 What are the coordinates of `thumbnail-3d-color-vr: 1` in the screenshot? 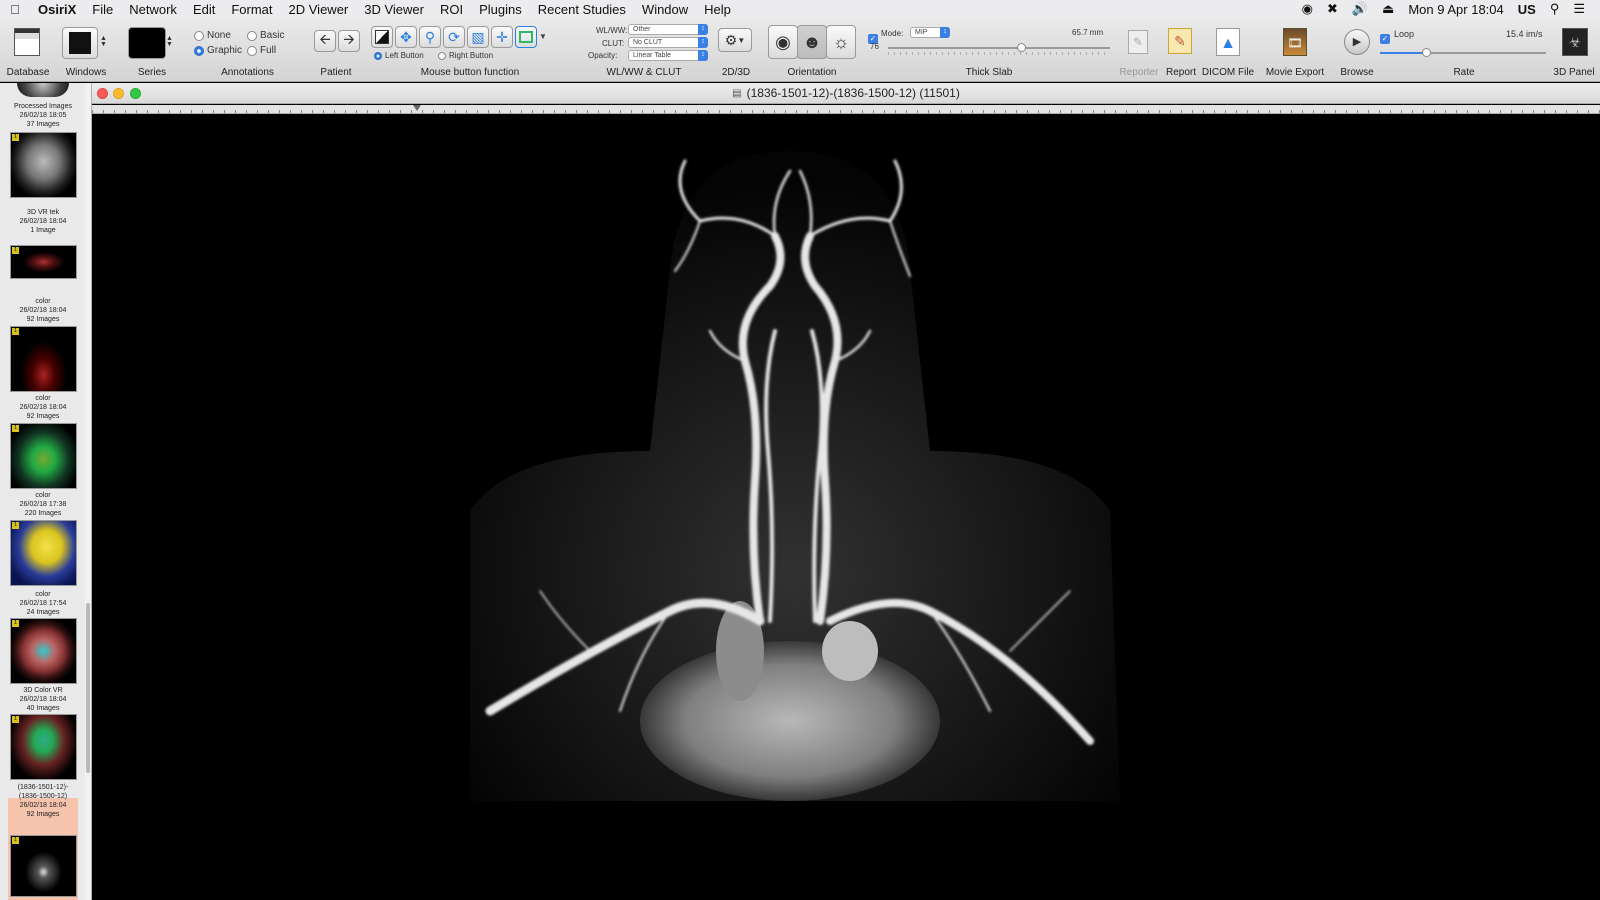 It's located at (43, 747).